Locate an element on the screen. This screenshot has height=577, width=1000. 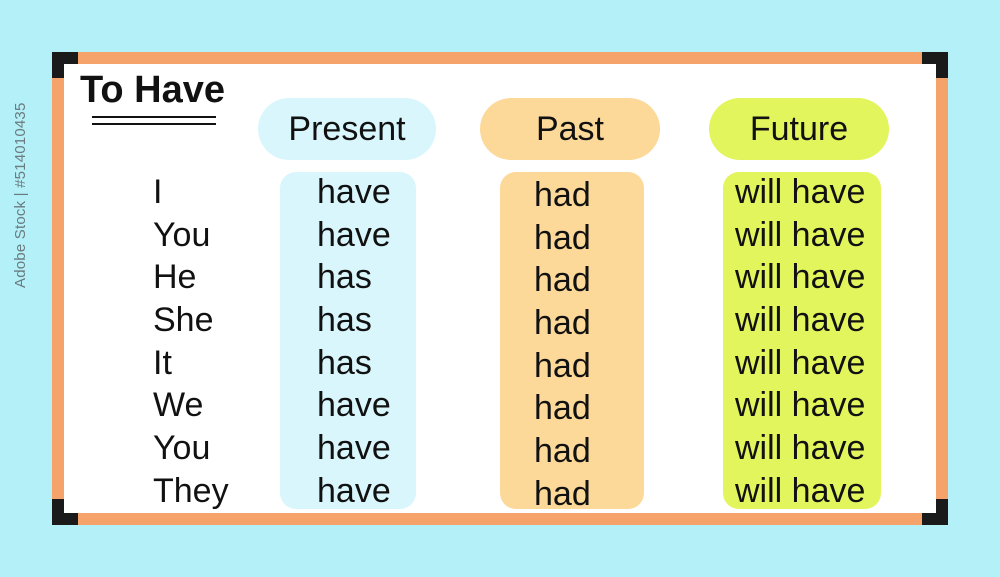
pronoun-list: I You He She It We You They is located at coordinates (191, 342).